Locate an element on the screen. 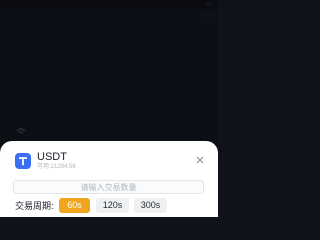 The width and height of the screenshot is (320, 240). trade-period-label: 交易周期: is located at coordinates (34, 206).